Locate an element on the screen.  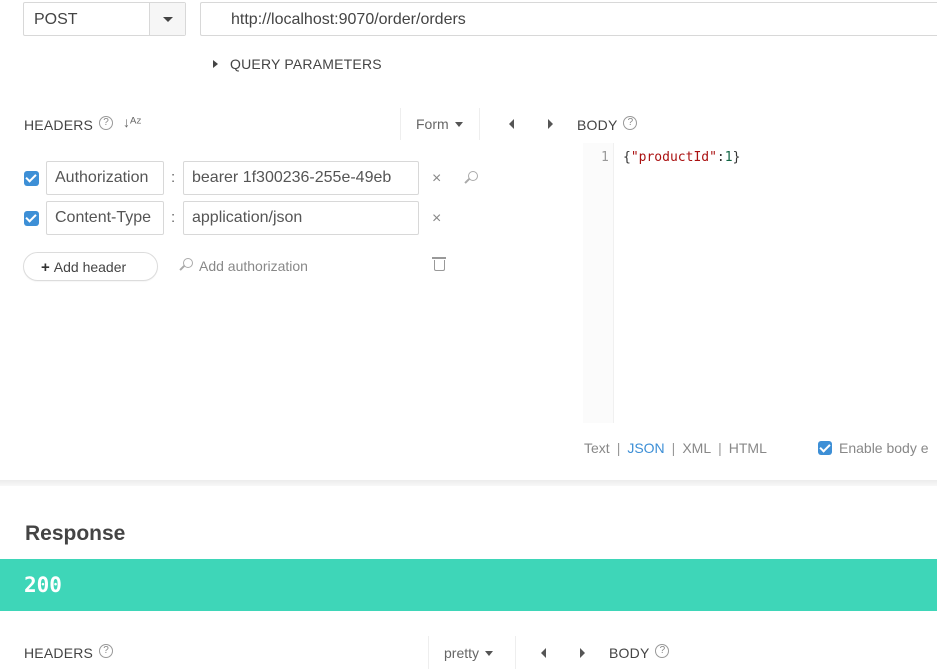
url-value: http://localhost:9070/order/orders is located at coordinates (348, 19).